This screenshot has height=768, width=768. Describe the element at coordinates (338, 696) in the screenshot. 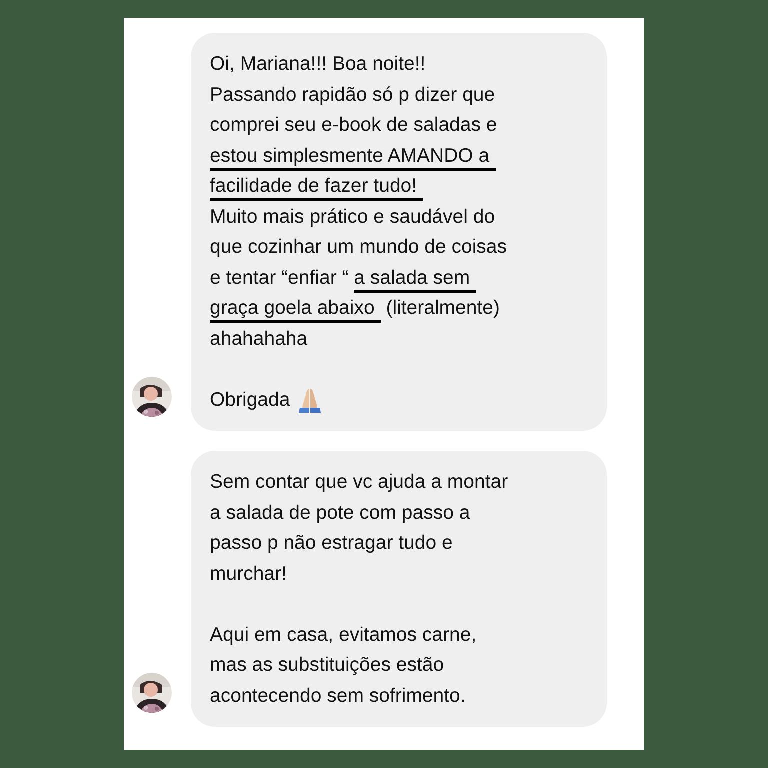

I see `message-line: acontecendo sem sofrimento.` at that location.